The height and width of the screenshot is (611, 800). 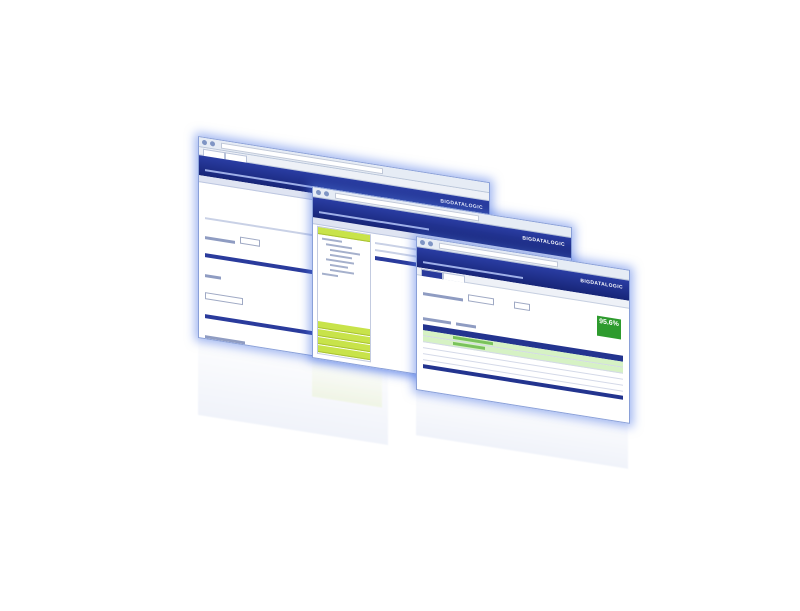 I want to click on summary-value, so click(x=466, y=325).